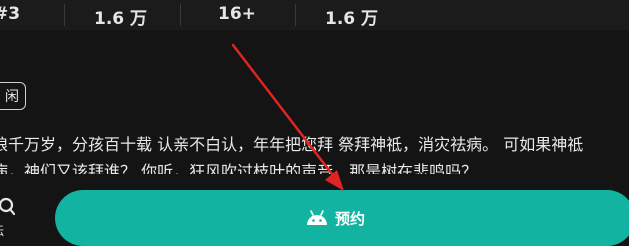 The width and height of the screenshot is (629, 246). I want to click on stat-downloads: 1.6 万, so click(121, 19).